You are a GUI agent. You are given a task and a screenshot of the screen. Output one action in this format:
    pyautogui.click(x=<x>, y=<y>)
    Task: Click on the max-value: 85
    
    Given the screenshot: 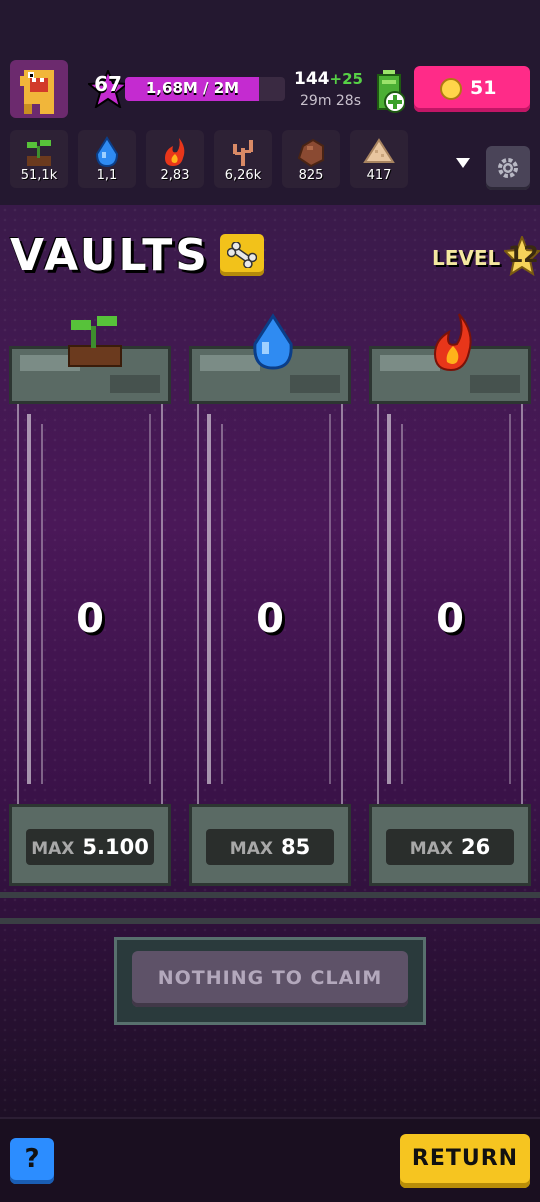 What is the action you would take?
    pyautogui.click(x=295, y=847)
    